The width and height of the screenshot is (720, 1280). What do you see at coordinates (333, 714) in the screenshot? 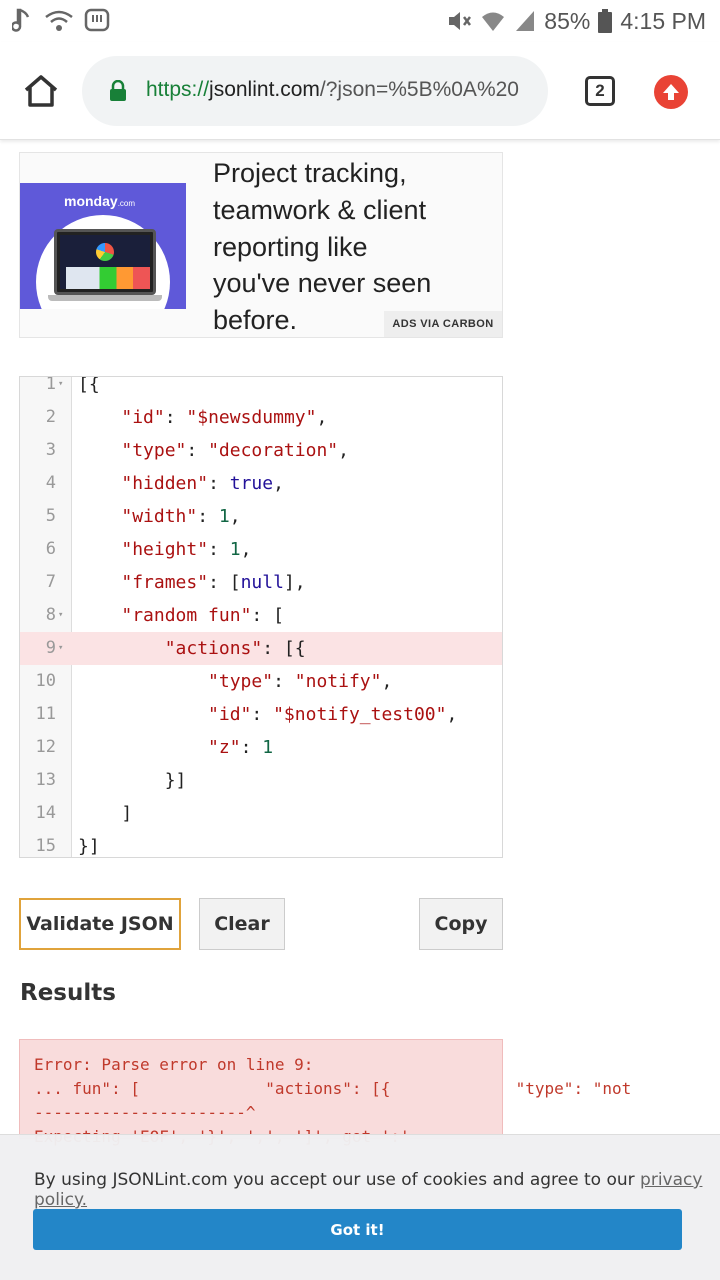
I see `code-text: "id": "$notify_test00",` at bounding box center [333, 714].